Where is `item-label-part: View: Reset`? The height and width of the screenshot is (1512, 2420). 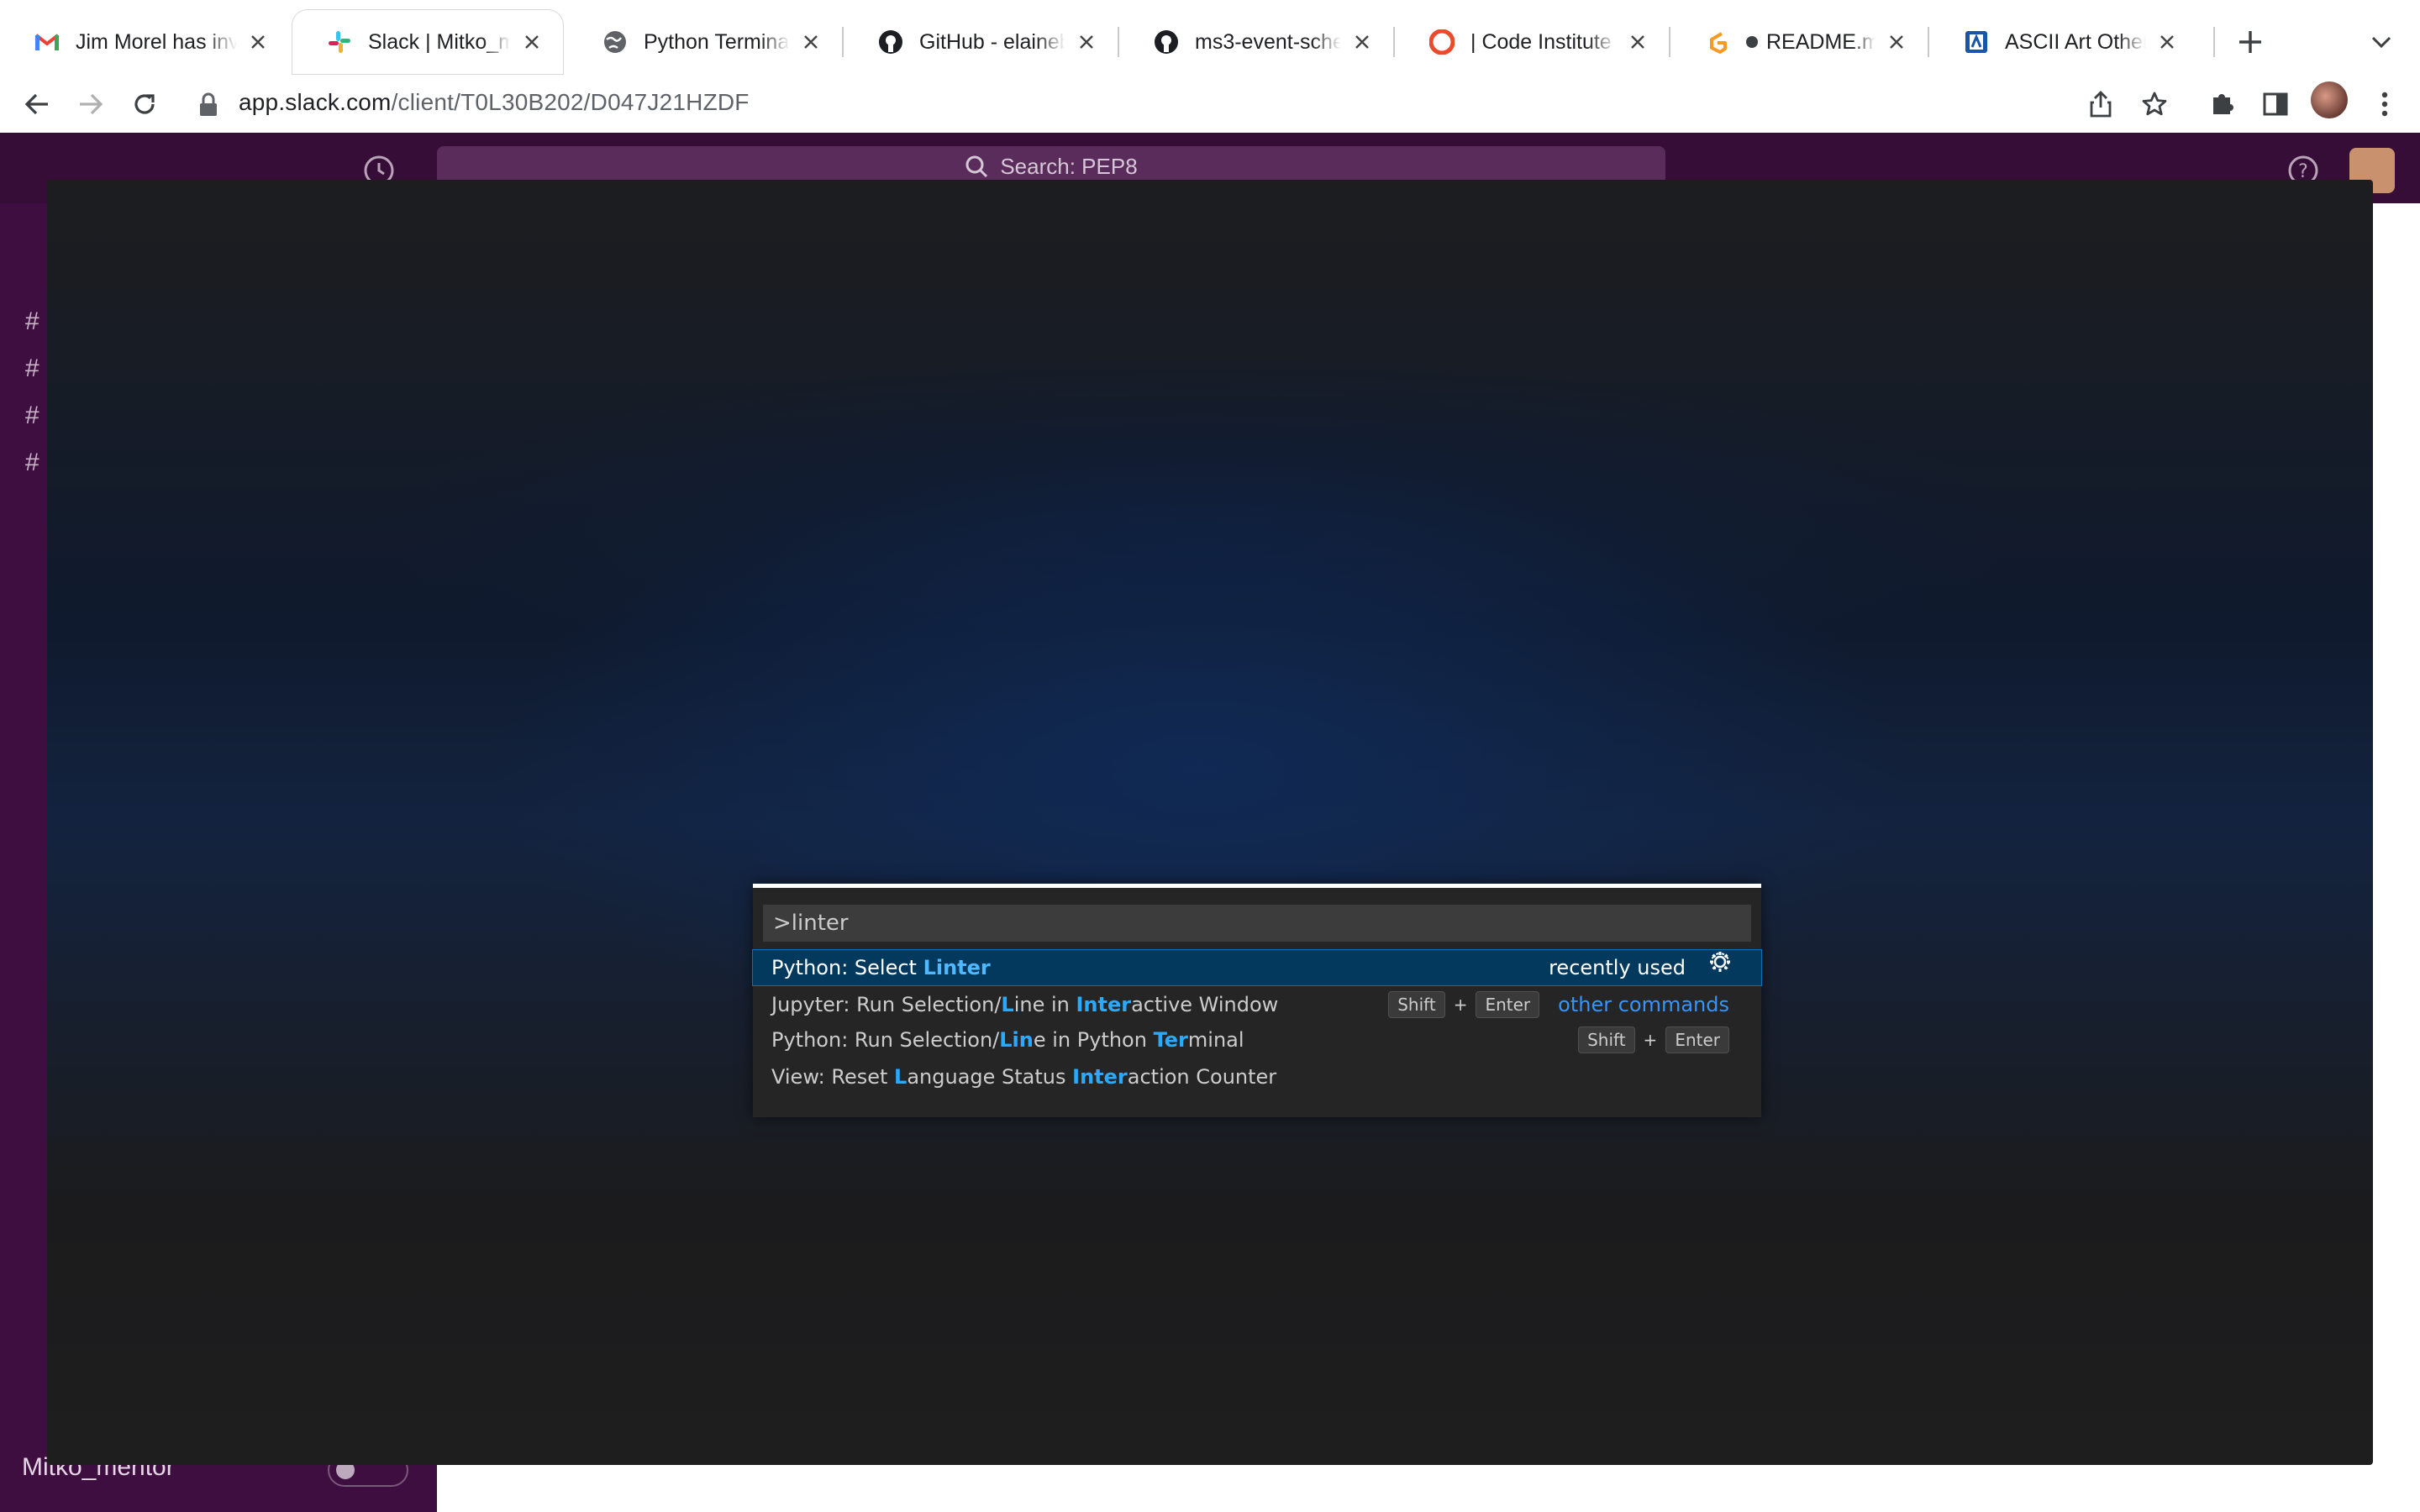 item-label-part: View: Reset is located at coordinates (833, 1077).